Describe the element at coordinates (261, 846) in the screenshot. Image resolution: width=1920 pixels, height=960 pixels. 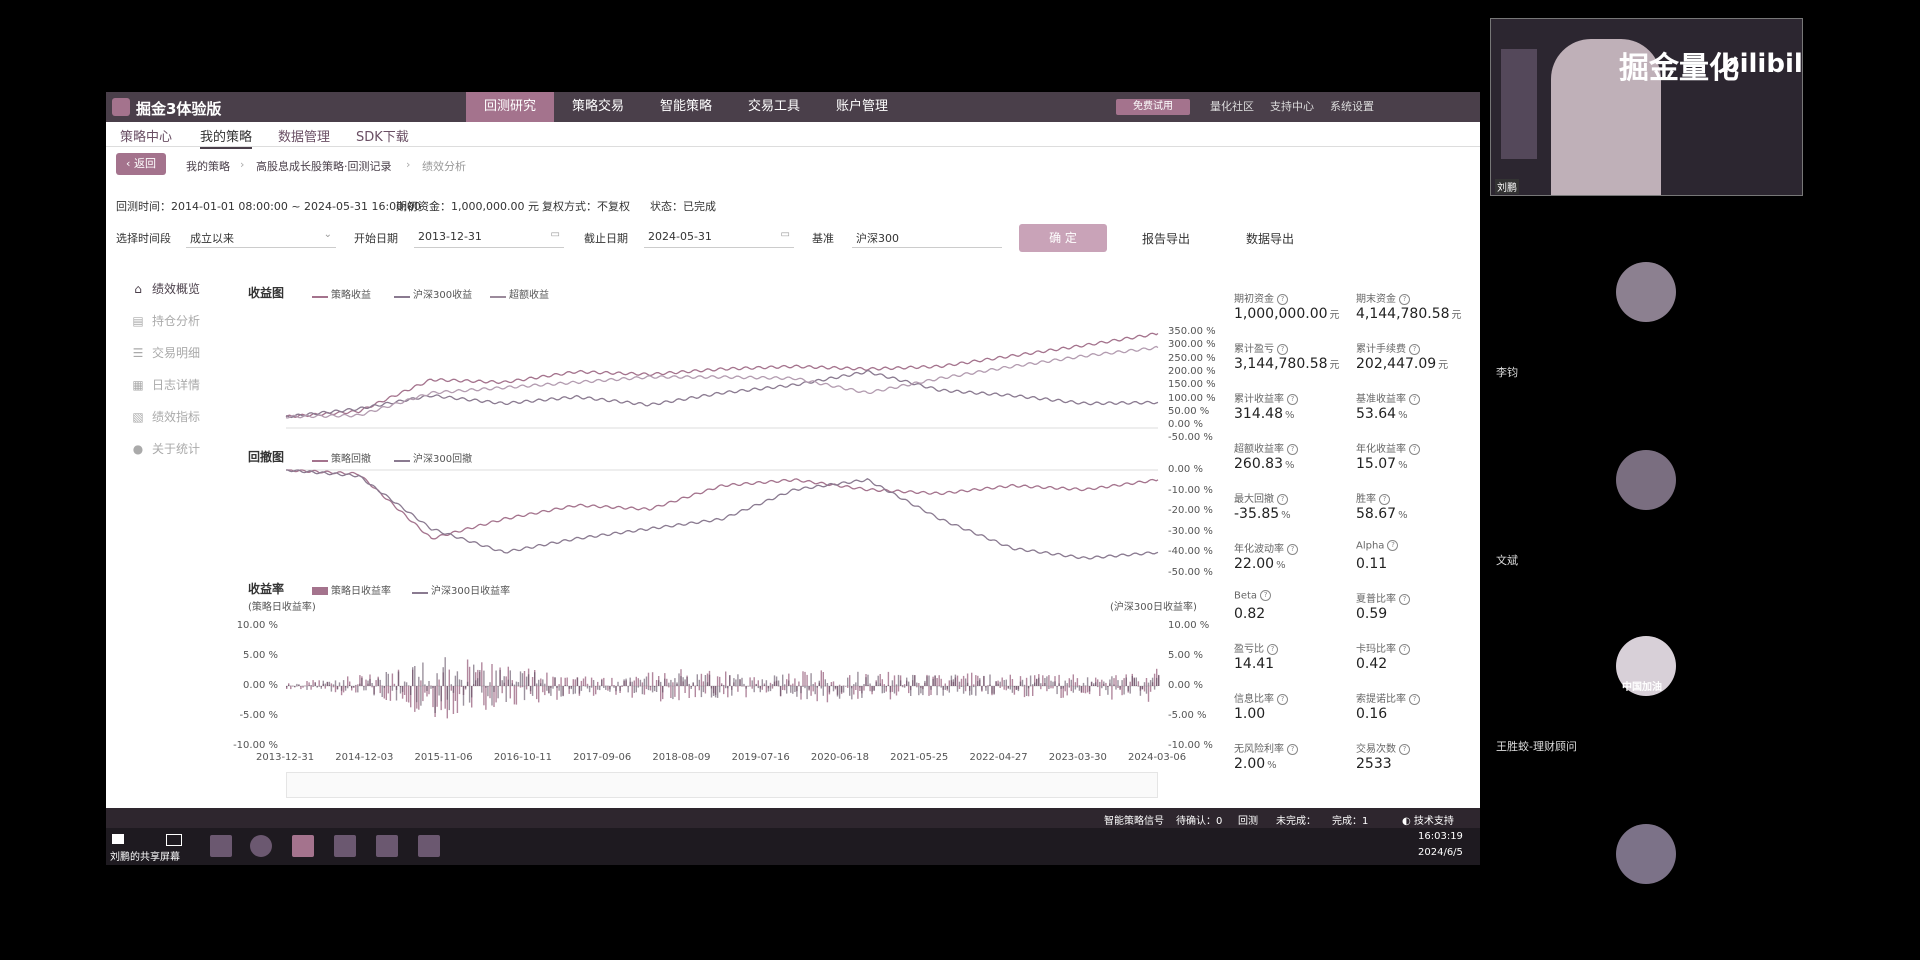
I see `browser-icon` at that location.